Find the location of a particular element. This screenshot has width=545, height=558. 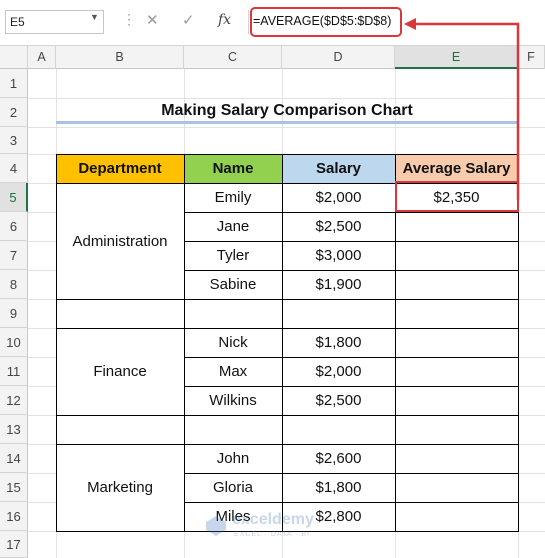

watermark-logo: exceldemy EXCEL · DATA · BI is located at coordinates (274, 528).